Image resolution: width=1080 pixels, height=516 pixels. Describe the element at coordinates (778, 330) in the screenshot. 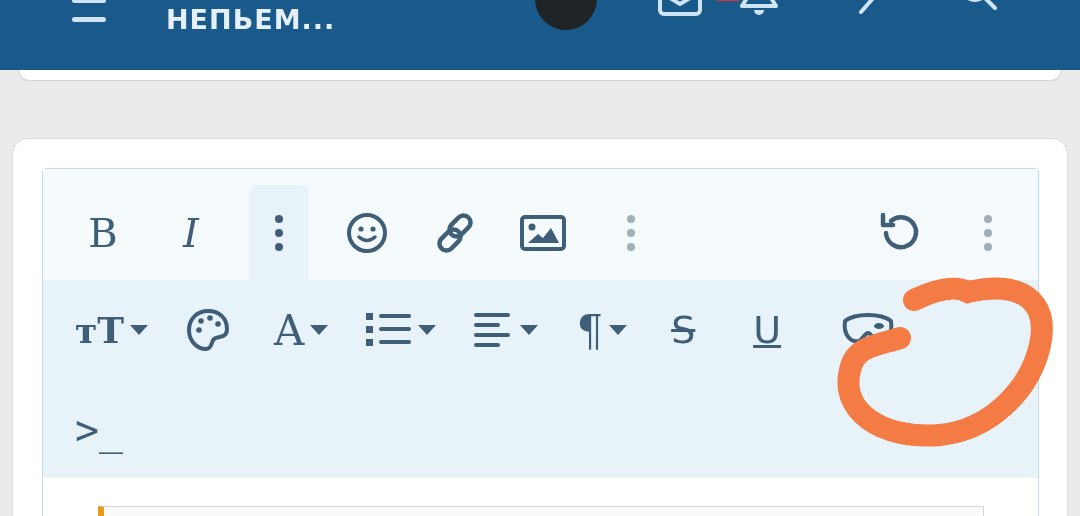

I see `underline-button: U` at that location.